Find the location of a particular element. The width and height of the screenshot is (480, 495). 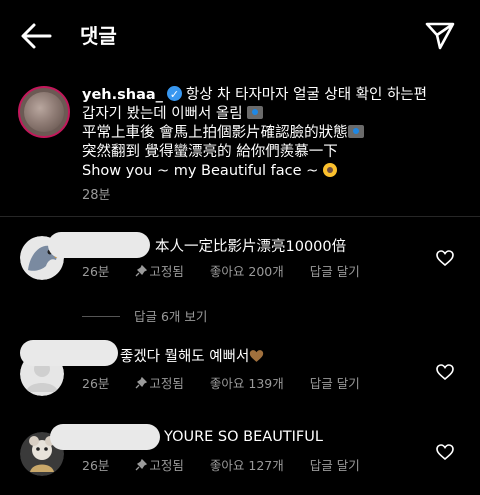

likes-count: 좋아요 200개 is located at coordinates (247, 270).